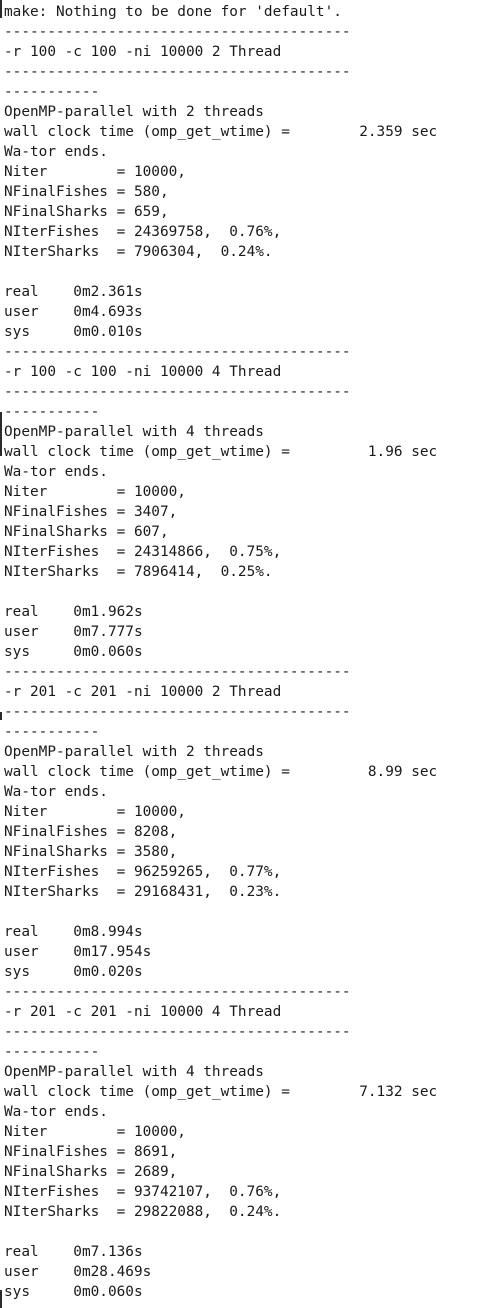  Describe the element at coordinates (91, 1172) in the screenshot. I see `terminal-line: NFinalSharks = 2689,` at that location.